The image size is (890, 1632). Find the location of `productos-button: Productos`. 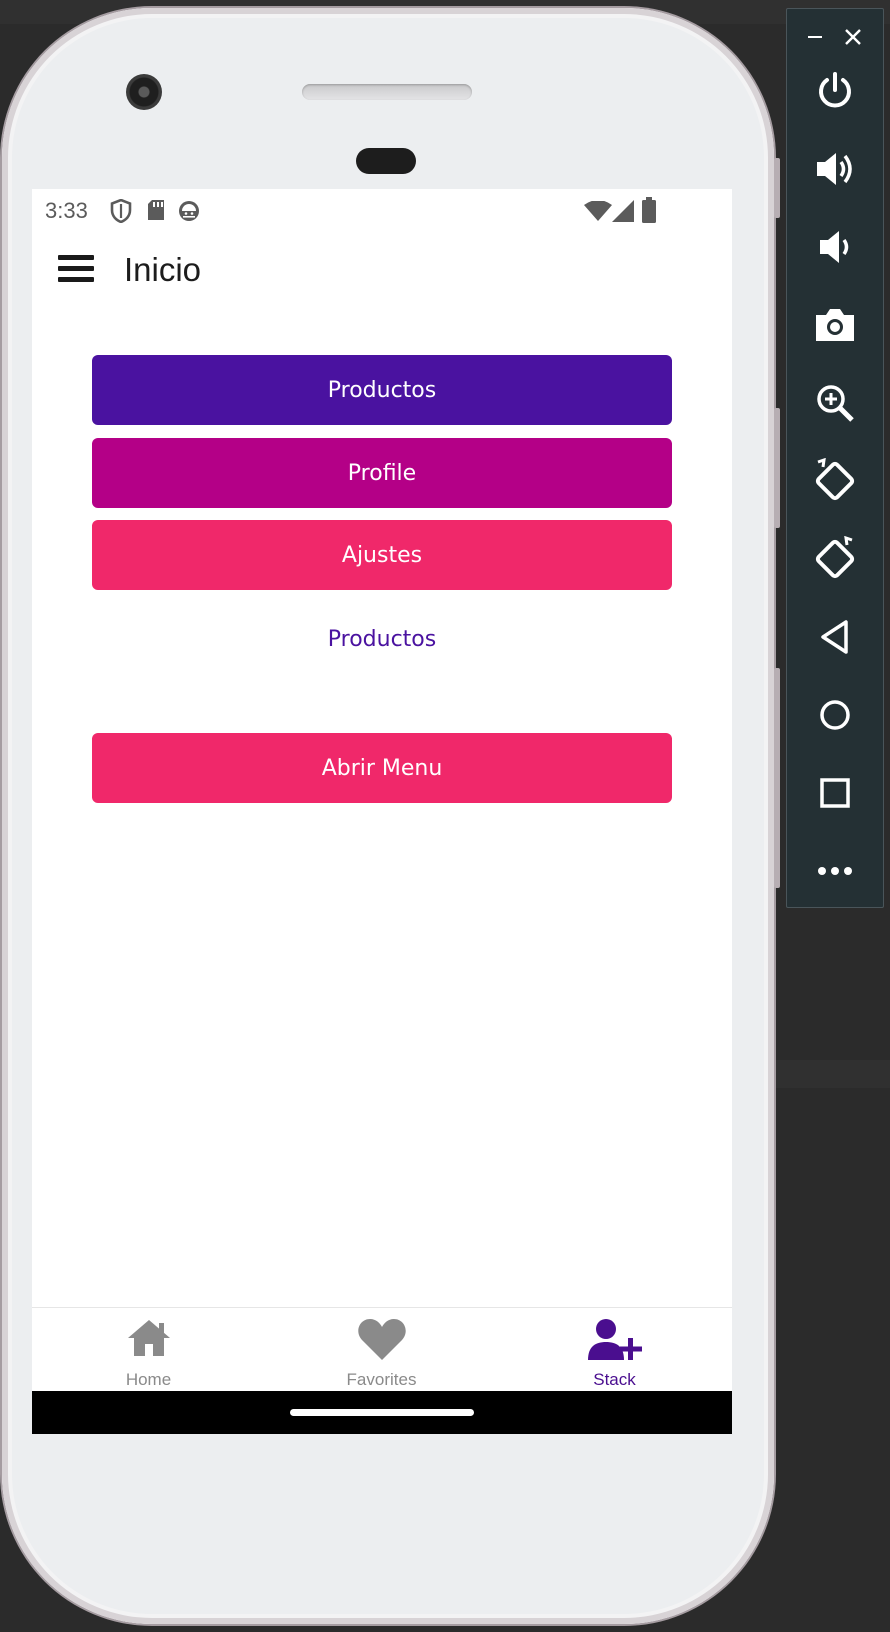

productos-button: Productos is located at coordinates (382, 390).